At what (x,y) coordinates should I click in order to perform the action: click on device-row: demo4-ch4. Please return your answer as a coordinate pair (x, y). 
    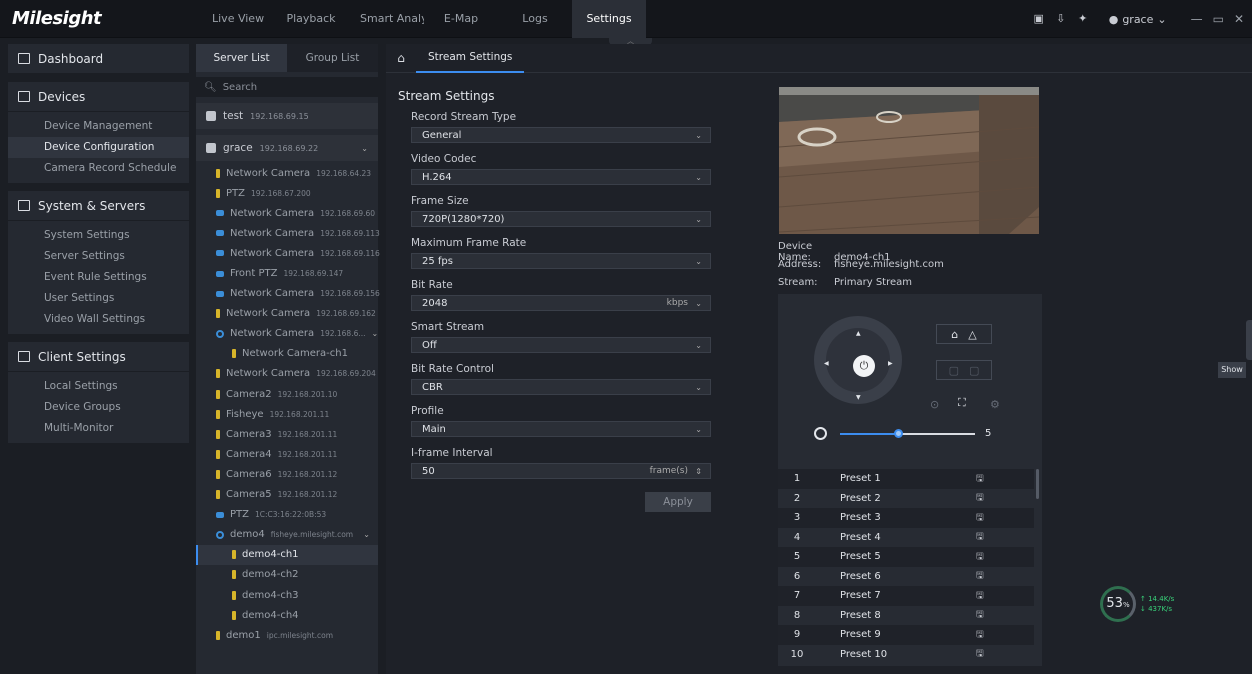
    Looking at the image, I should click on (287, 615).